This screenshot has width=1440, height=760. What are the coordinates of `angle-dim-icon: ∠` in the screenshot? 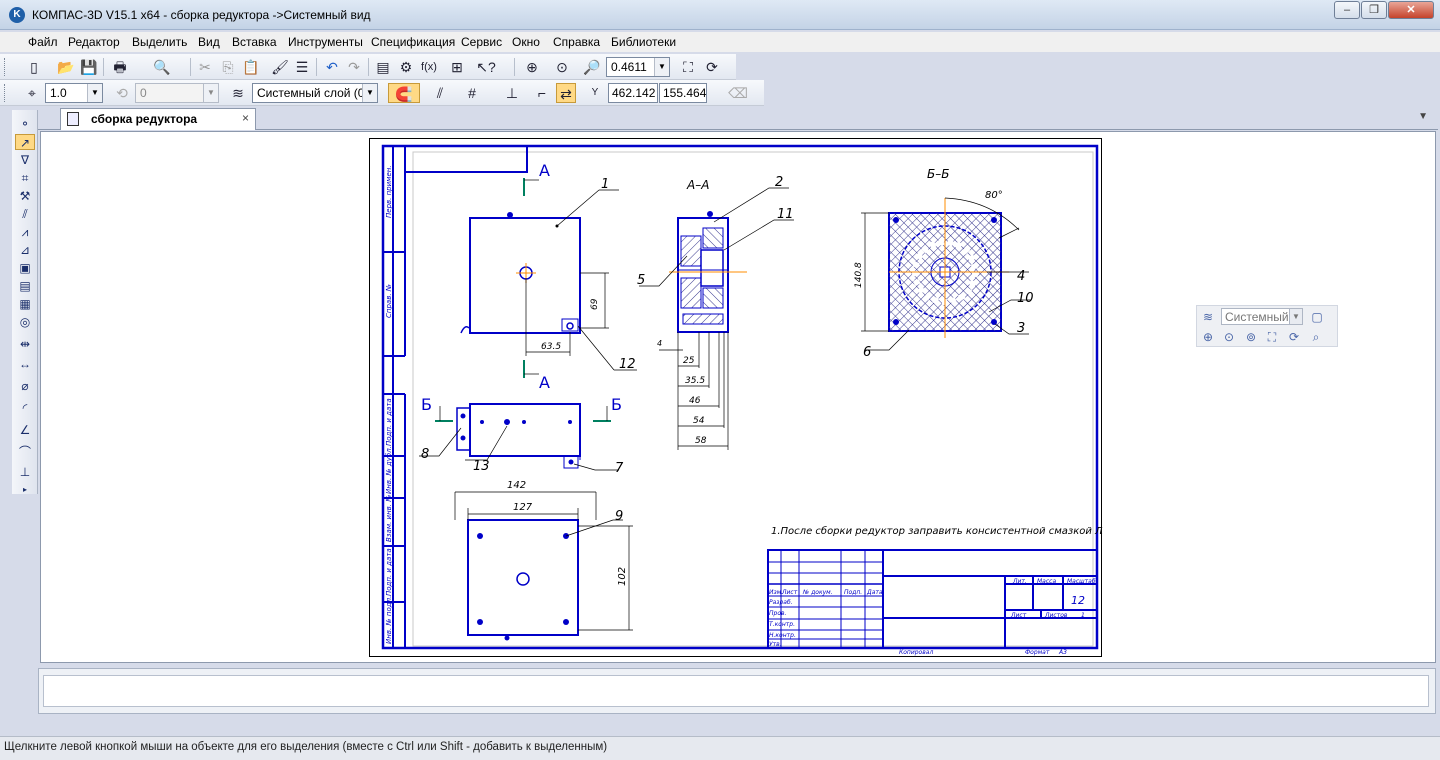 It's located at (25, 430).